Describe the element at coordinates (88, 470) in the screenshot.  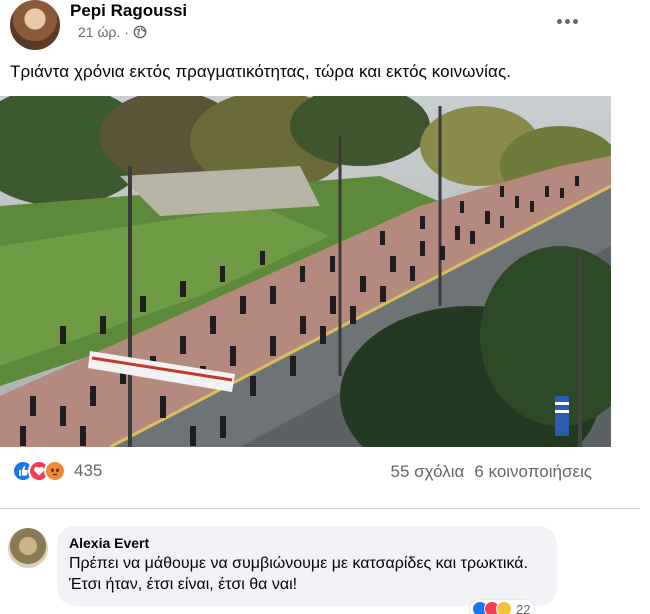
I see `reaction-count: 435` at that location.